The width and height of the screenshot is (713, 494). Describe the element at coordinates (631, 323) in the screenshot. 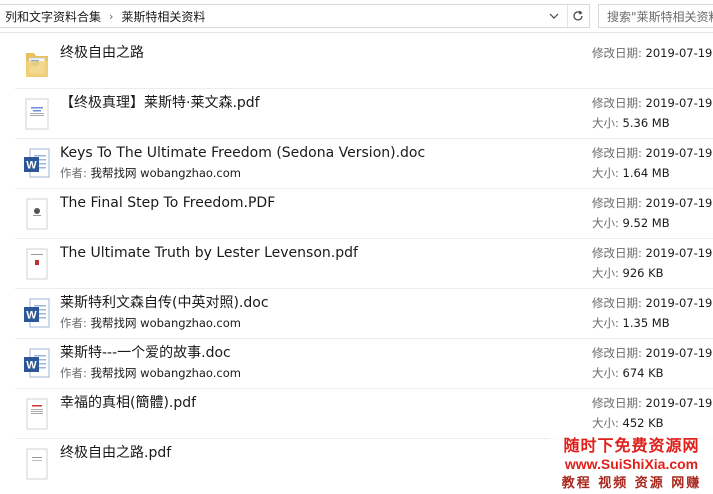

I see `file-size: 大小: 1.35 MB` at that location.